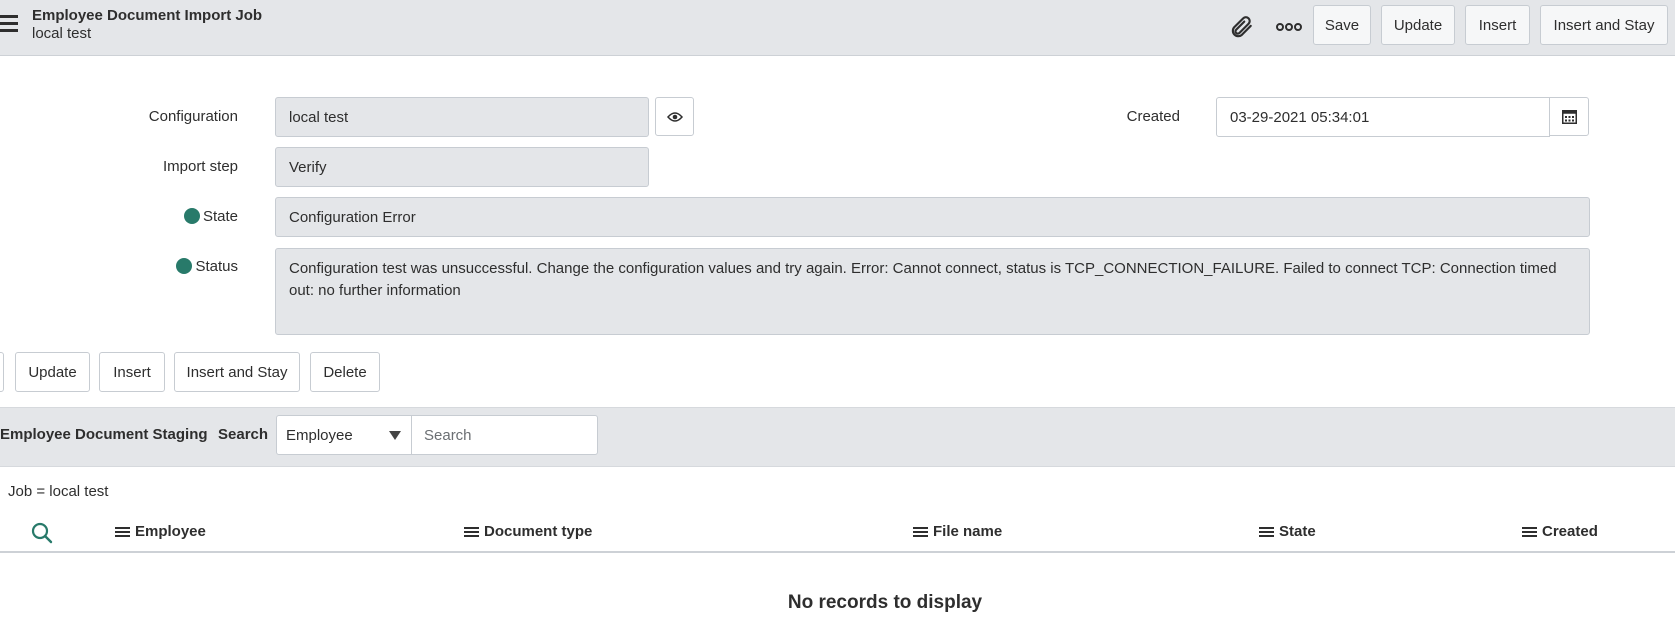 Image resolution: width=1675 pixels, height=625 pixels. I want to click on preview-record-button, so click(674, 116).